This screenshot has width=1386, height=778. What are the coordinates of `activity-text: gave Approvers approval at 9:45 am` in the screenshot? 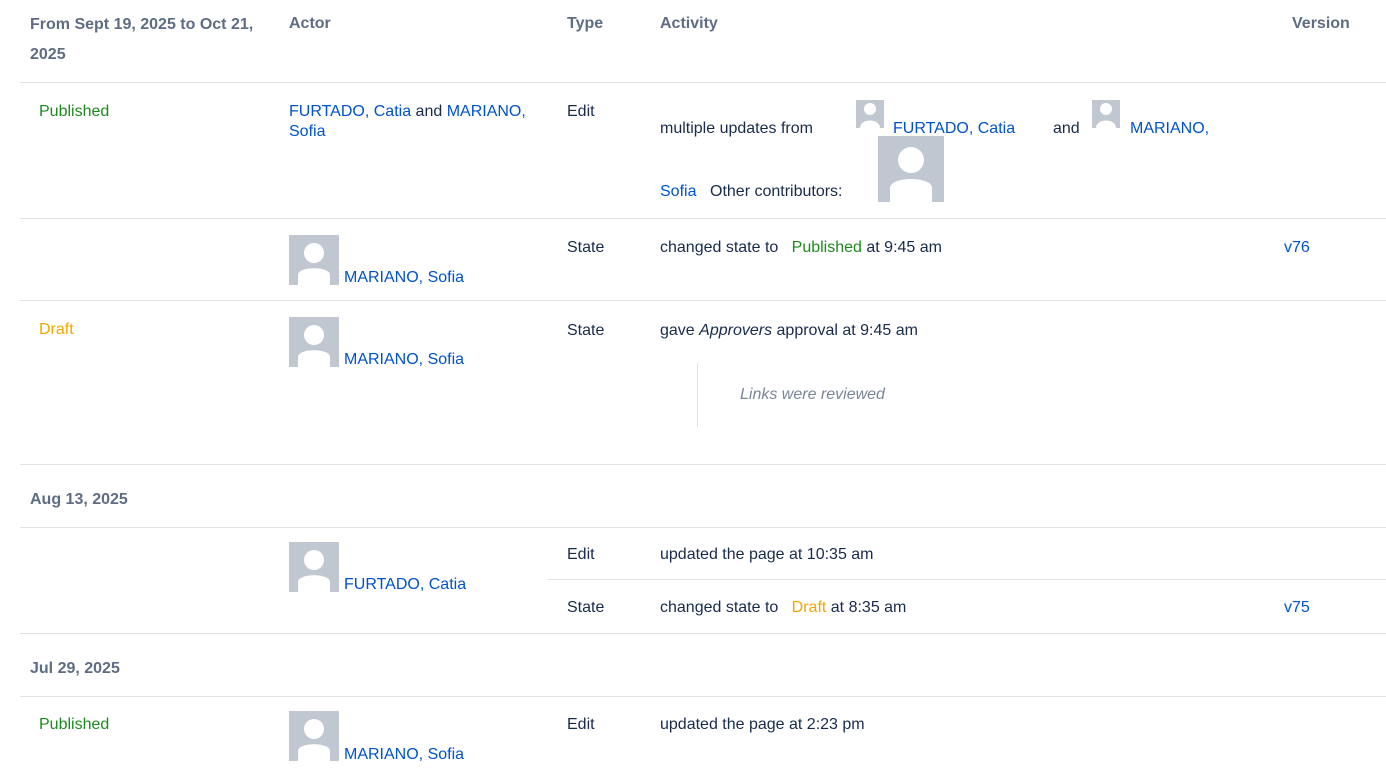 It's located at (789, 331).